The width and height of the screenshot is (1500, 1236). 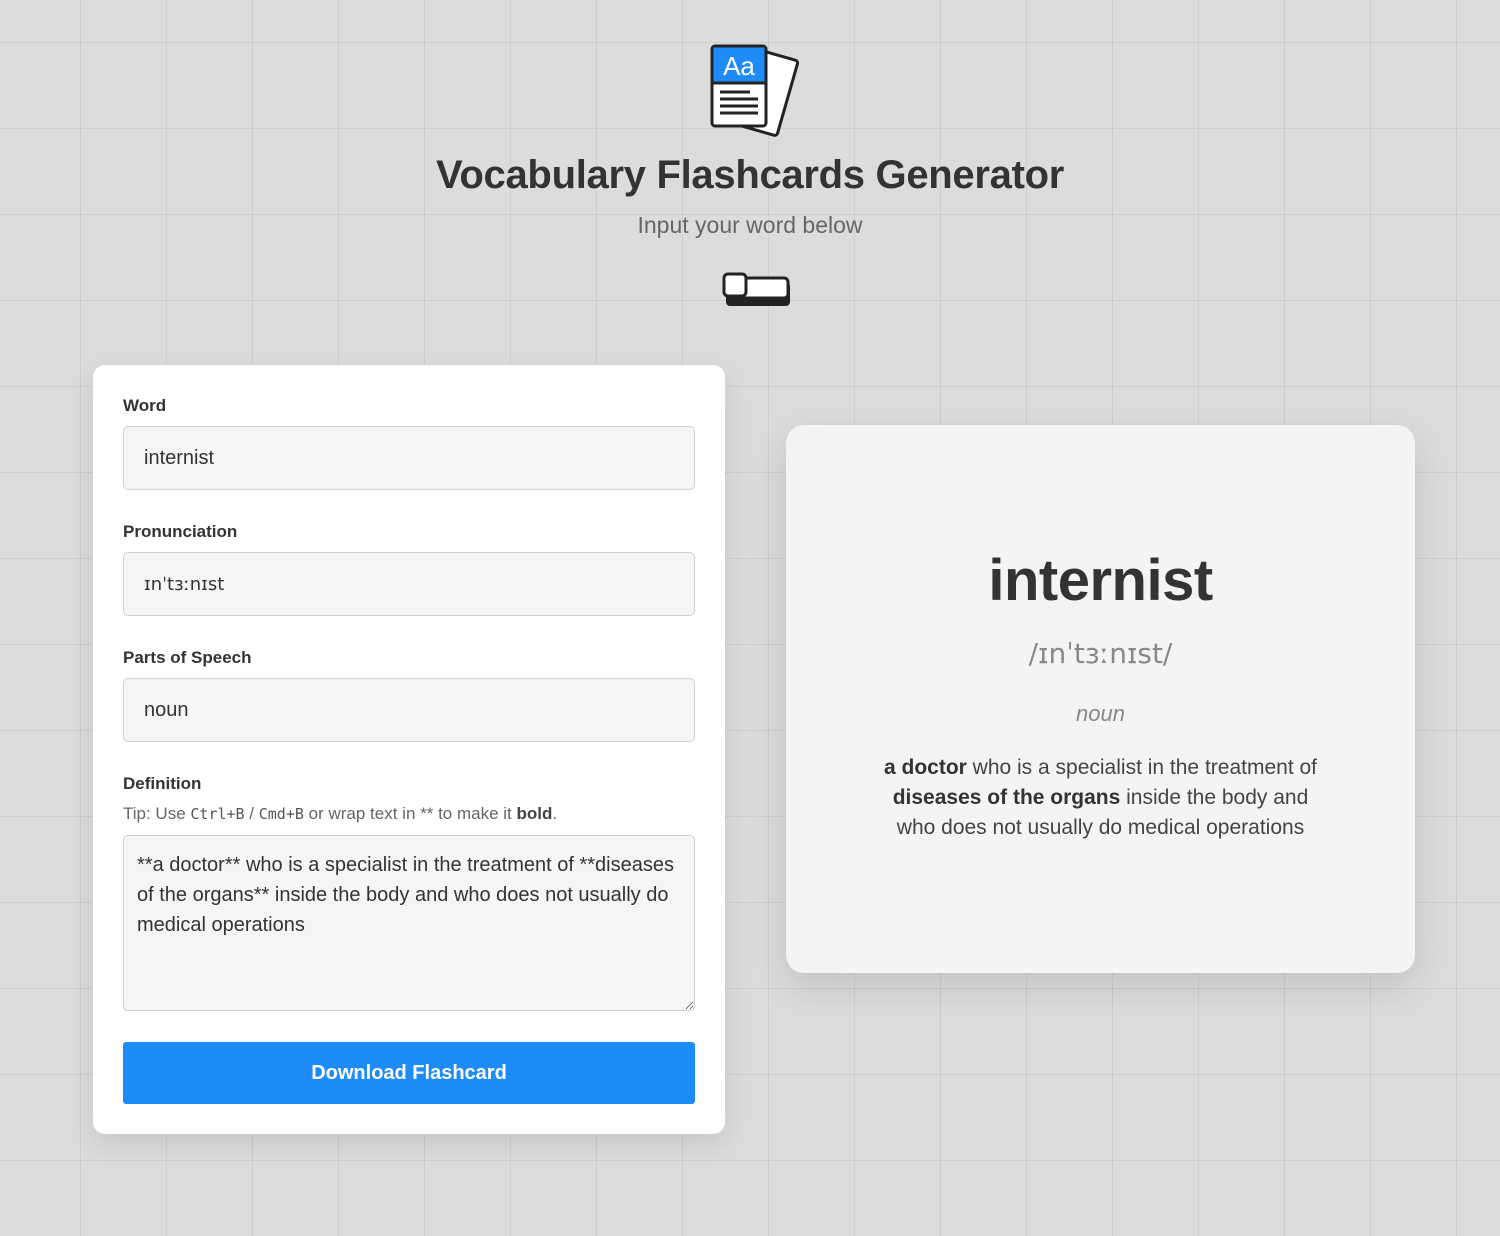 I want to click on download-flashcard-button: Download Flashcard, so click(x=409, y=1073).